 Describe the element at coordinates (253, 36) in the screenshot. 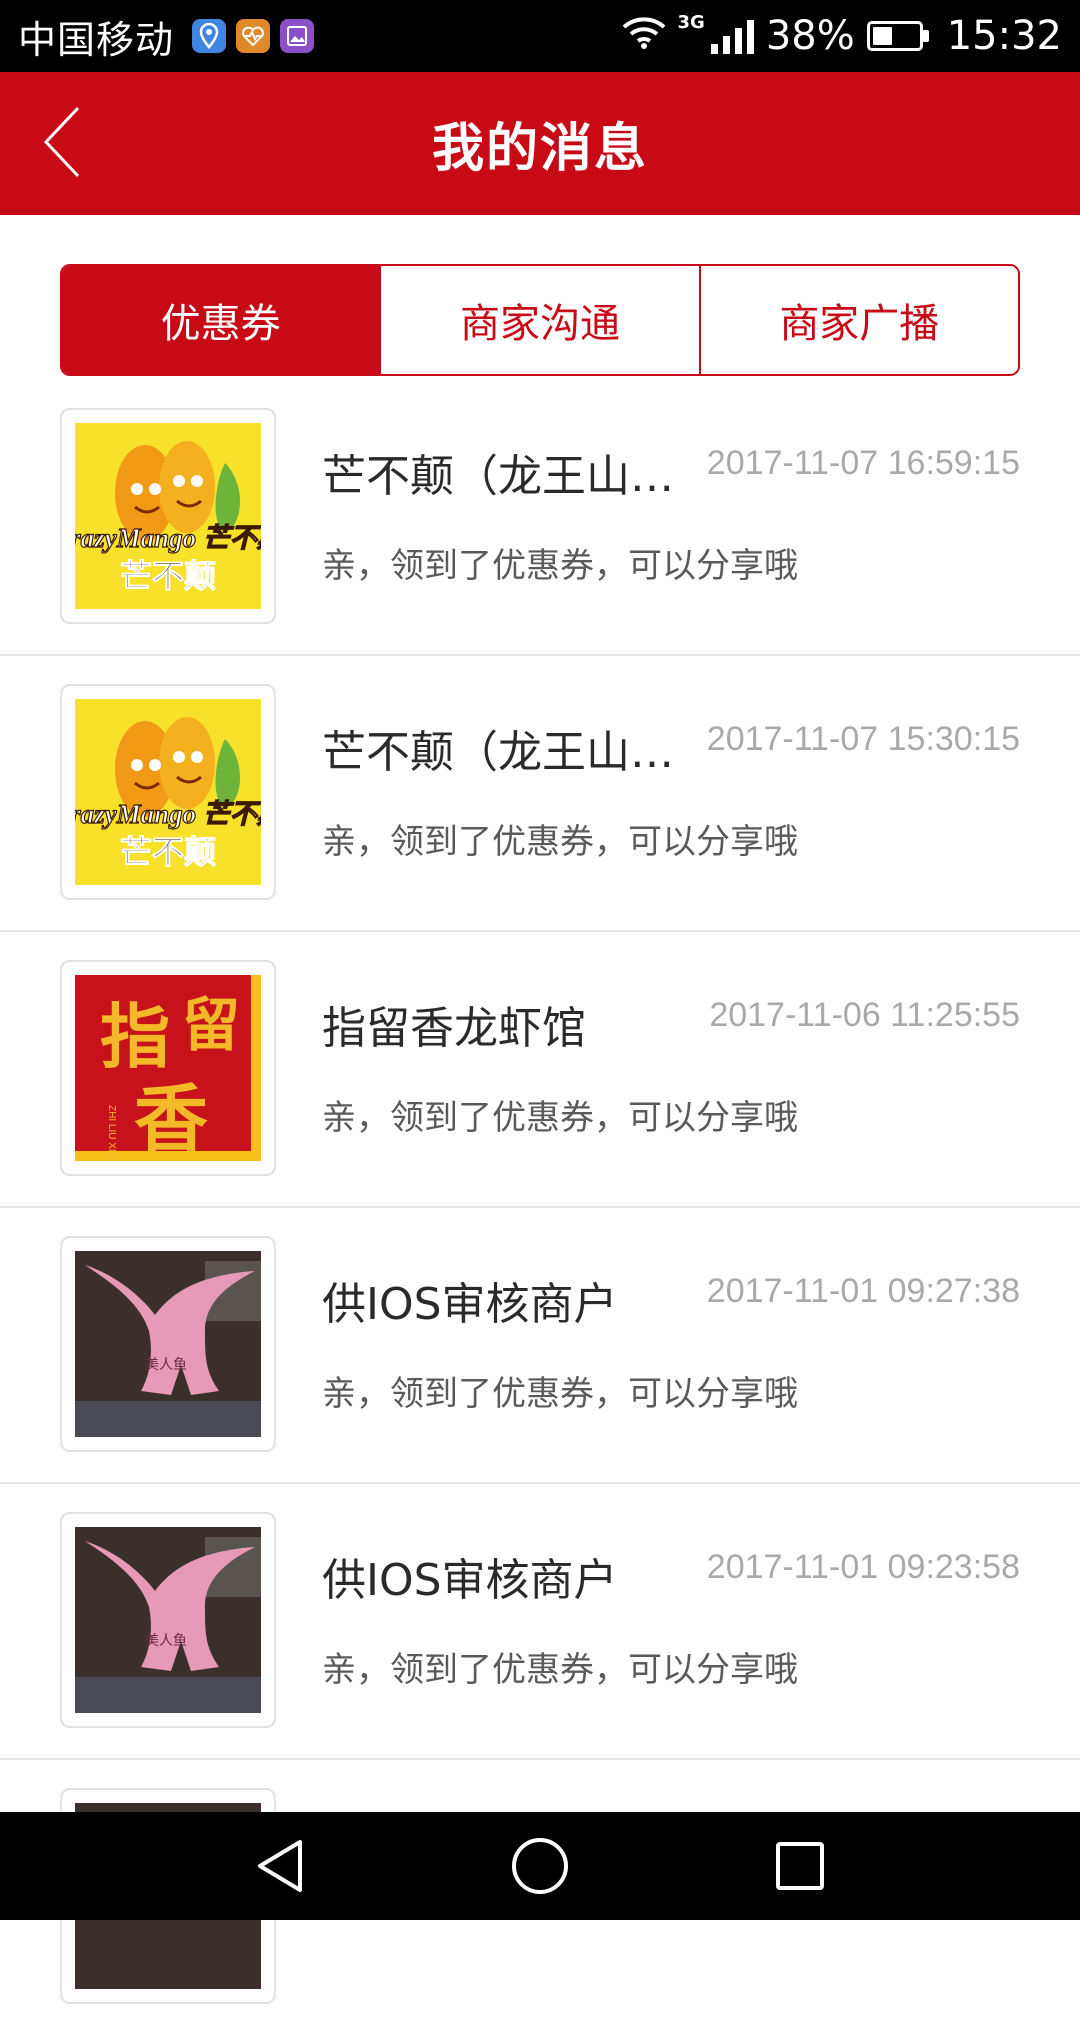

I see `health-icon` at that location.